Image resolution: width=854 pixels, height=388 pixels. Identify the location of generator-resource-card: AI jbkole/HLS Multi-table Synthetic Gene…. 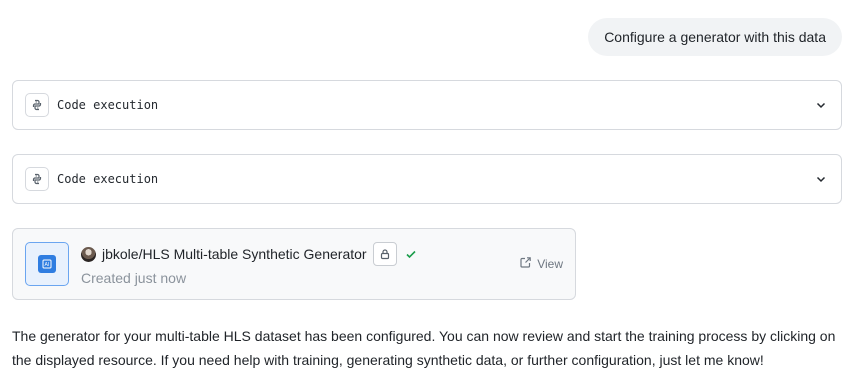
(294, 264).